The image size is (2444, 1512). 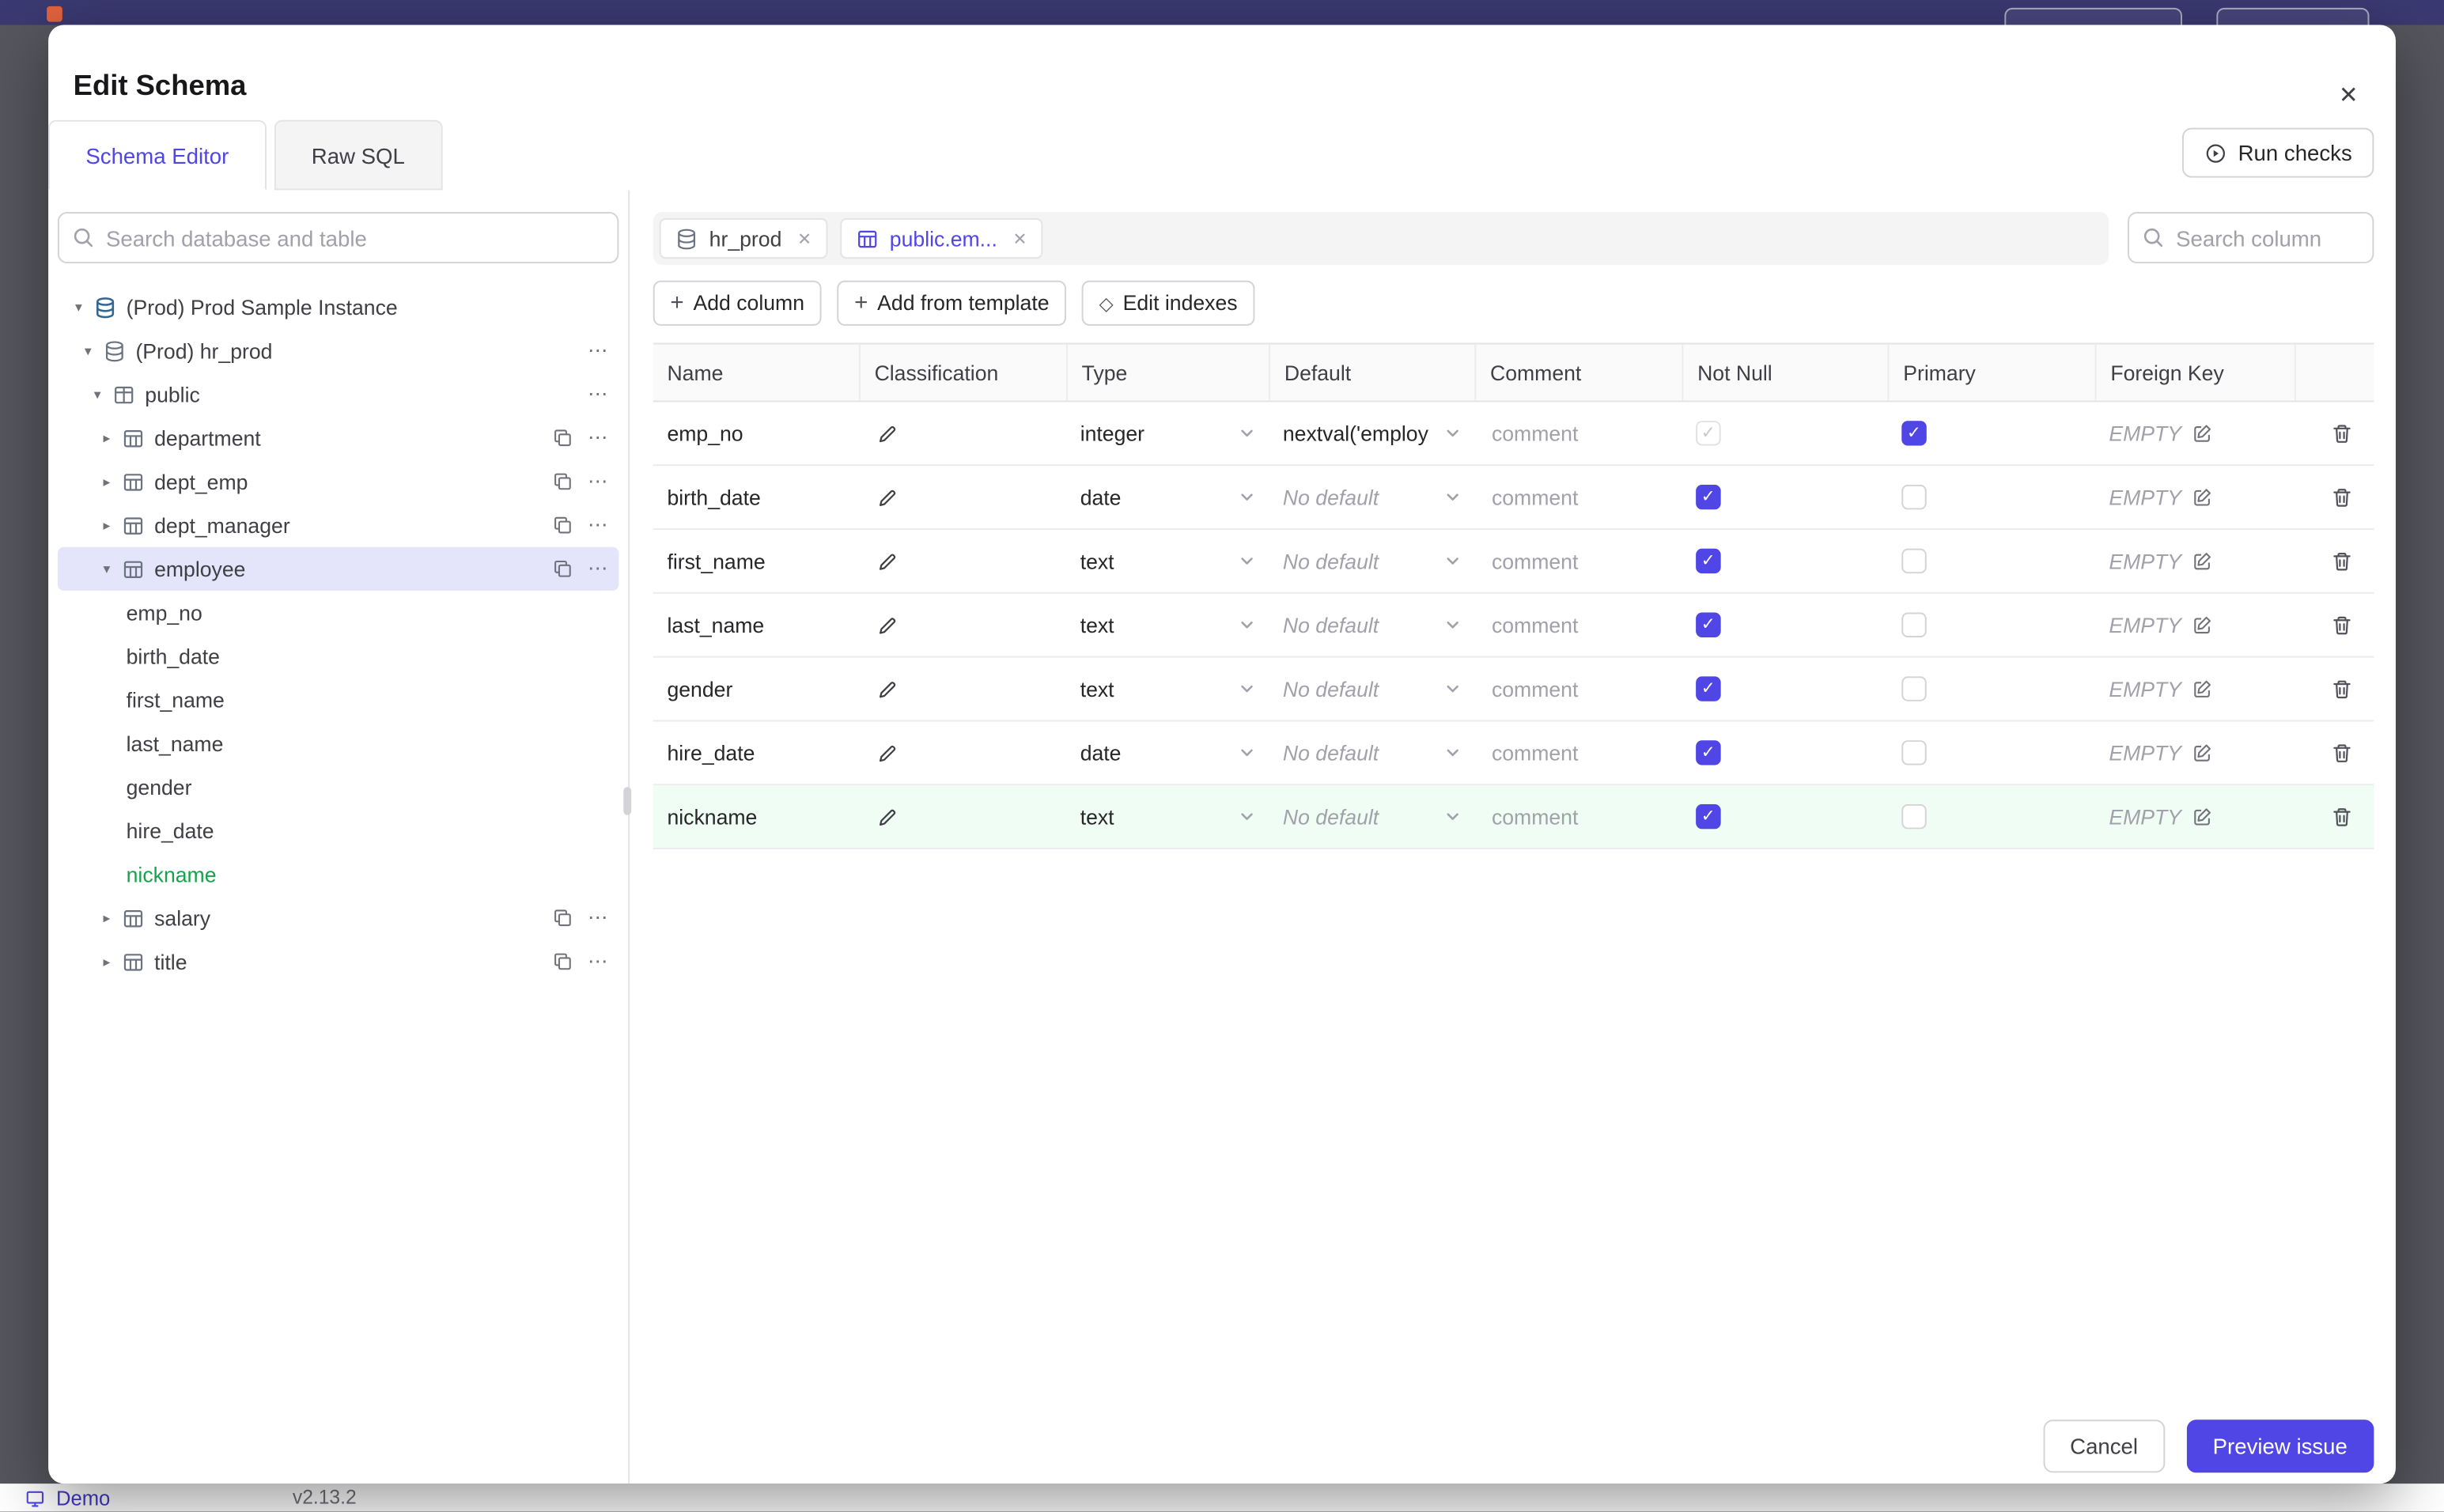 I want to click on column-name-cell: last_name, so click(x=756, y=625).